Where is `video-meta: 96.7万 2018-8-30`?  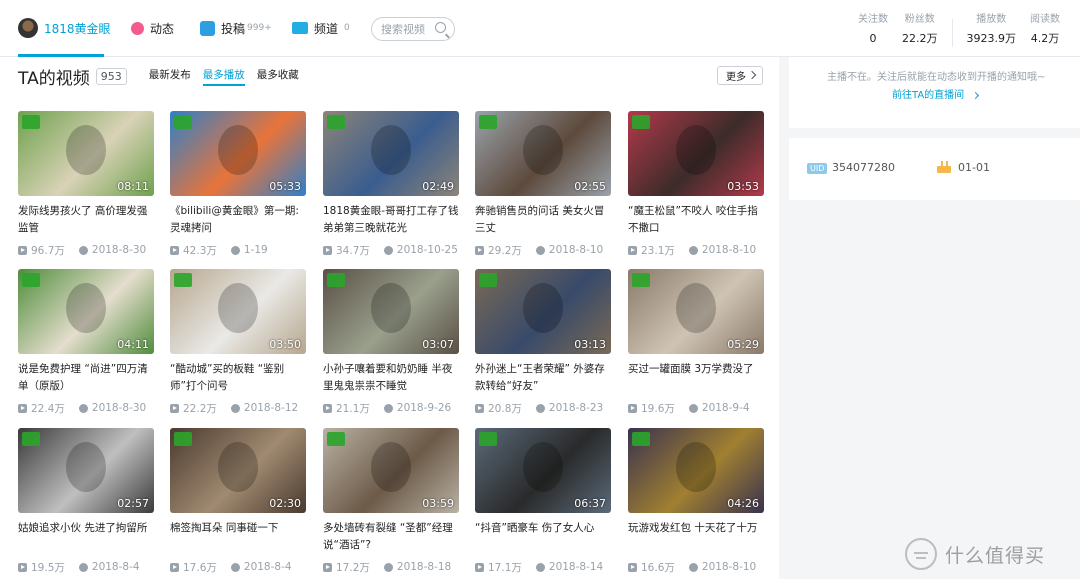 video-meta: 96.7万 2018-8-30 is located at coordinates (86, 250).